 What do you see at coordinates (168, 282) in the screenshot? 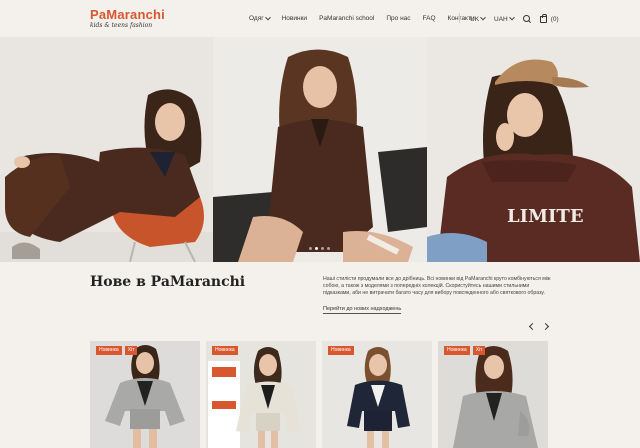
I see `section-title: Нове в PaMaranchi` at bounding box center [168, 282].